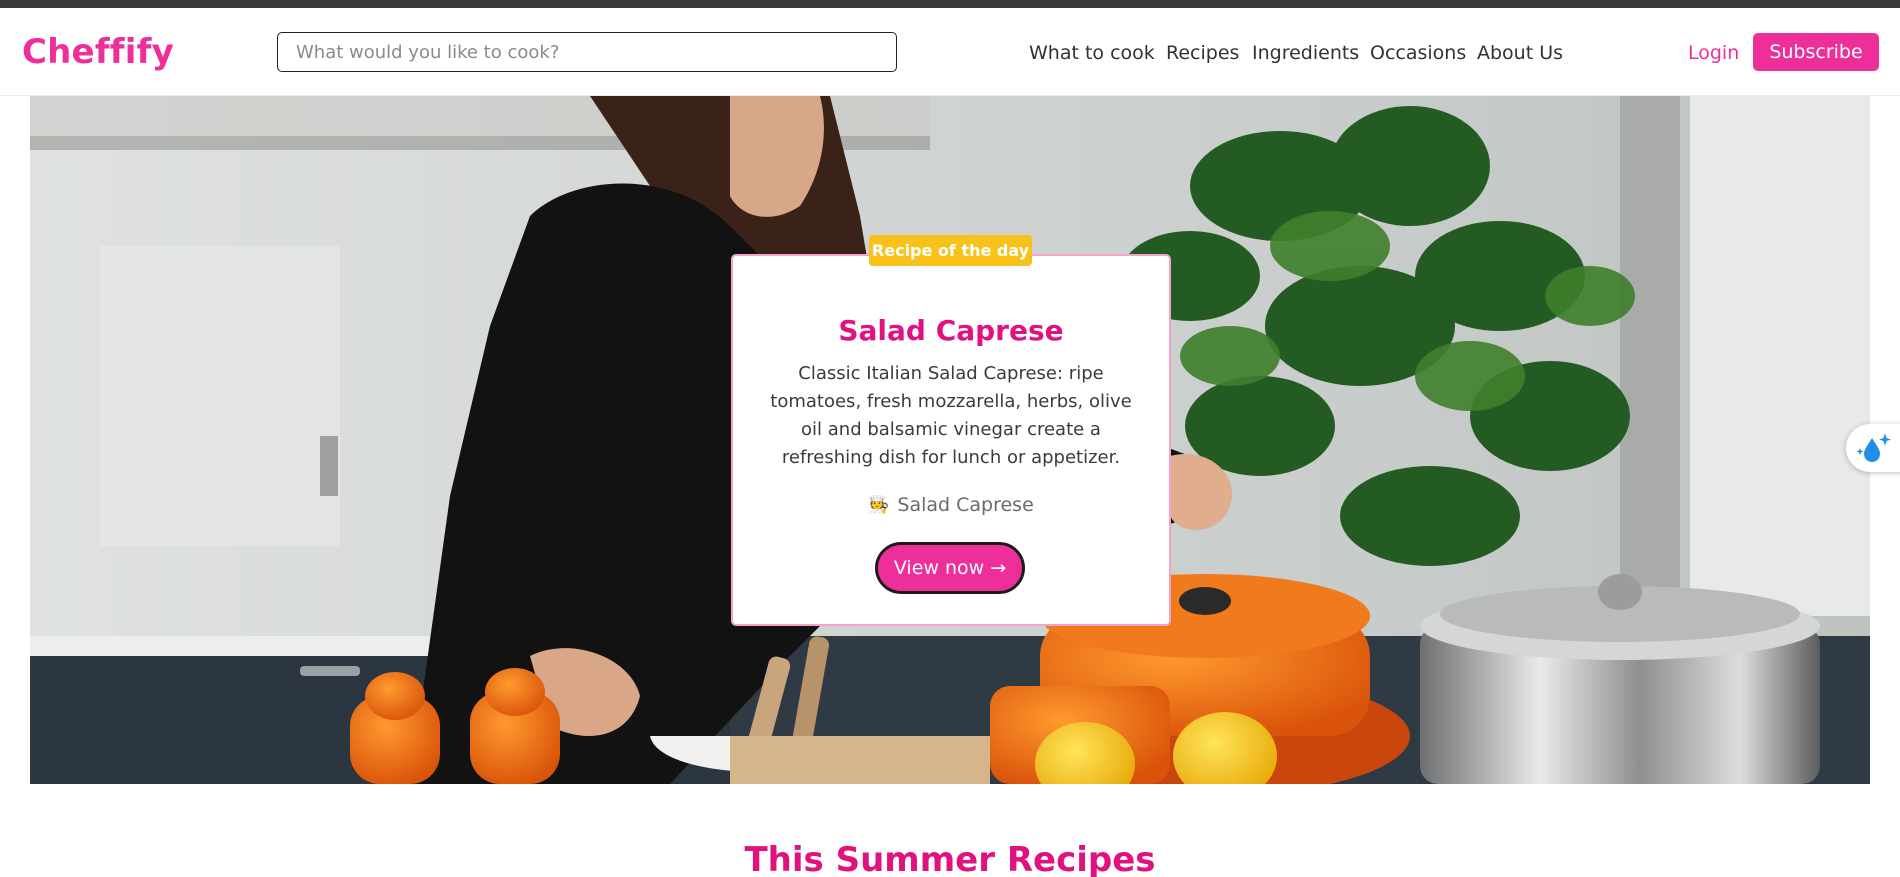 Image resolution: width=1900 pixels, height=877 pixels. What do you see at coordinates (950, 568) in the screenshot?
I see `view-now-button: View now →` at bounding box center [950, 568].